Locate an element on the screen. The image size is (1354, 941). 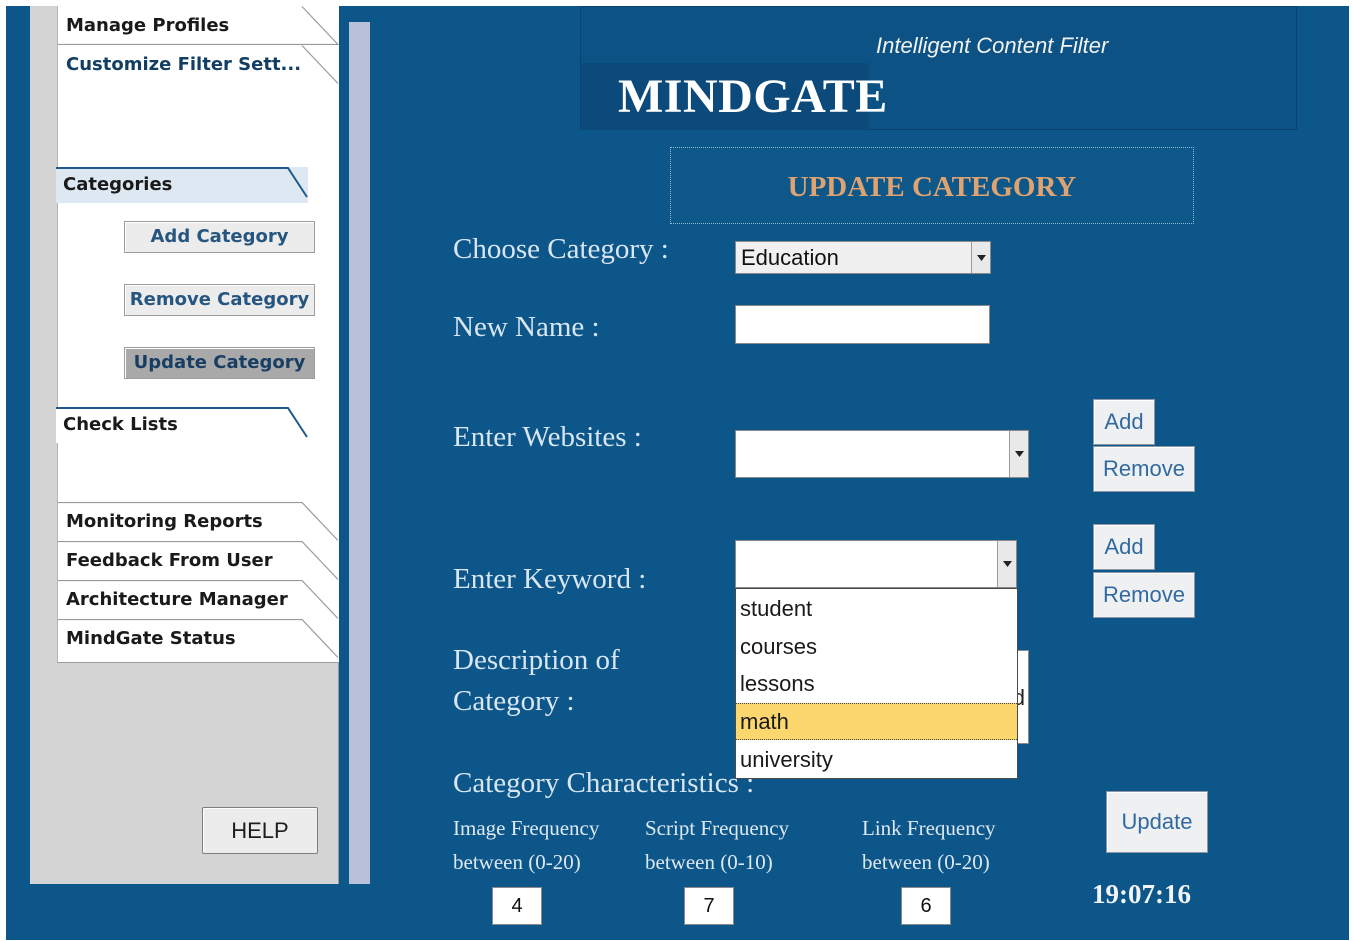
nav-tab-architecture-manager: Architecture Manager is located at coordinates (199, 599).